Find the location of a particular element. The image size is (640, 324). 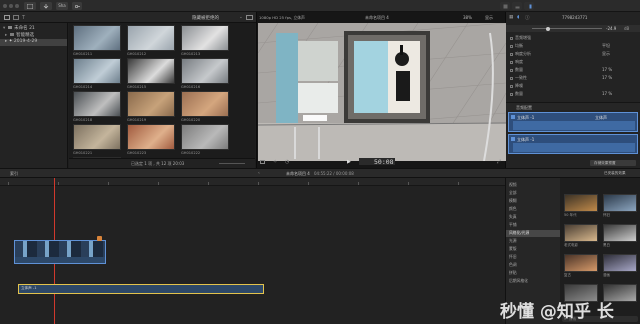

inspector-row: 响度分析 显示 is located at coordinates (574, 54).